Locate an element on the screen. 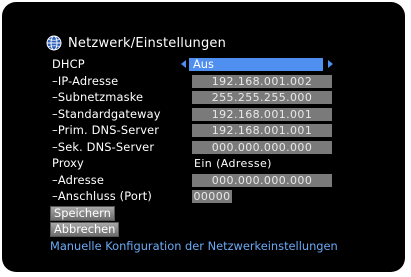 Image resolution: width=411 pixels, height=277 pixels. setting-row-default-gateway: –Standardgateway 192.168.001.001 is located at coordinates (202, 114).